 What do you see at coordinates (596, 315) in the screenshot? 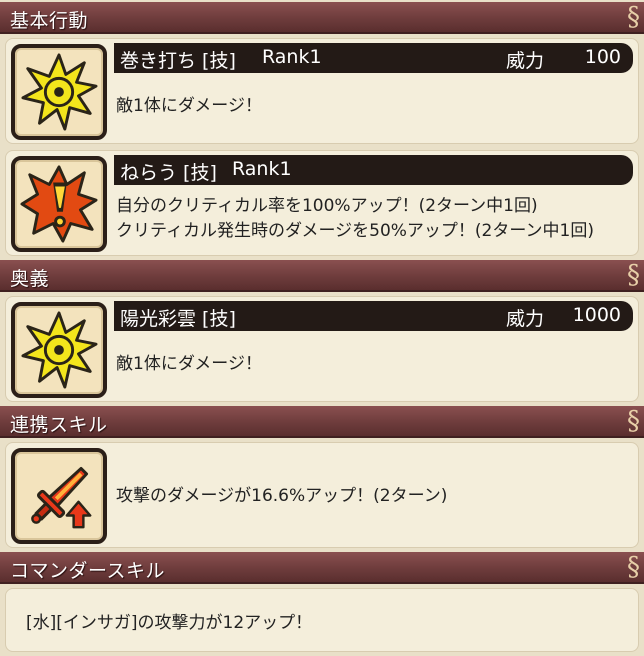
I see `power-value: 1000` at bounding box center [596, 315].